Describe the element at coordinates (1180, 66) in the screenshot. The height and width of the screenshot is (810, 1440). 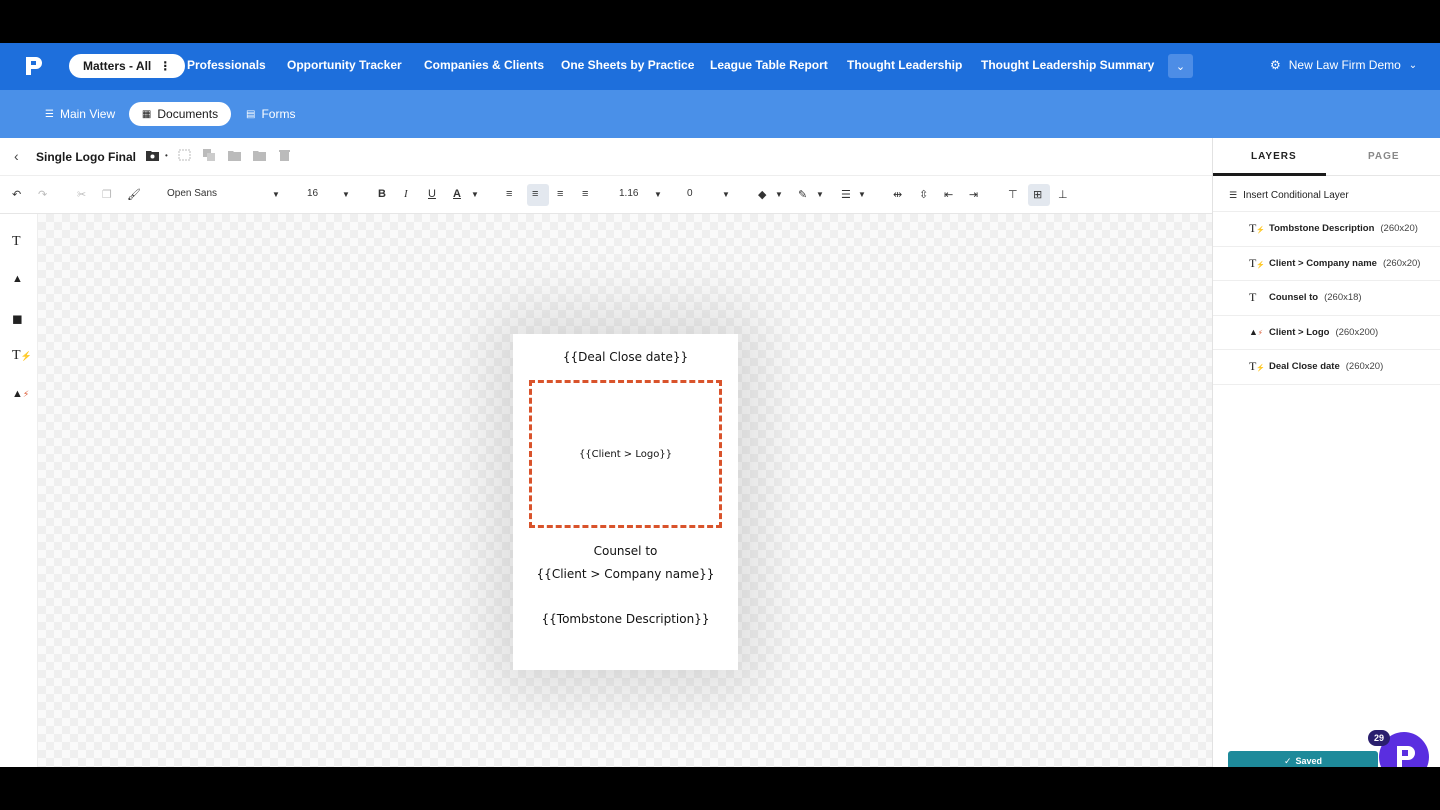
I see `nav-more-button: ⌄` at that location.